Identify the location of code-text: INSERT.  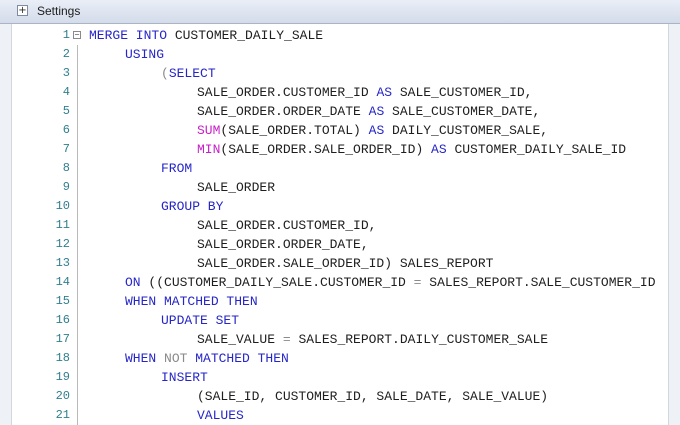
(184, 377).